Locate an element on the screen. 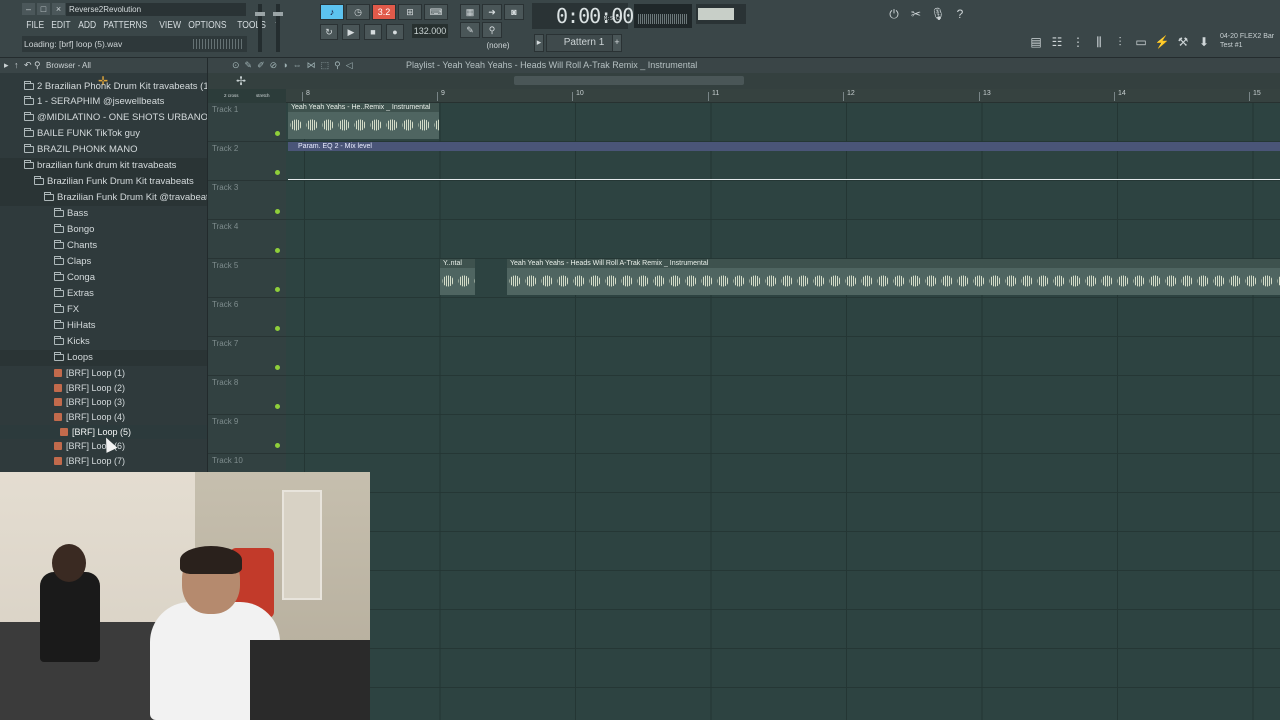 This screenshot has width=1280, height=720. track-header: Track 9 is located at coordinates (247, 434).